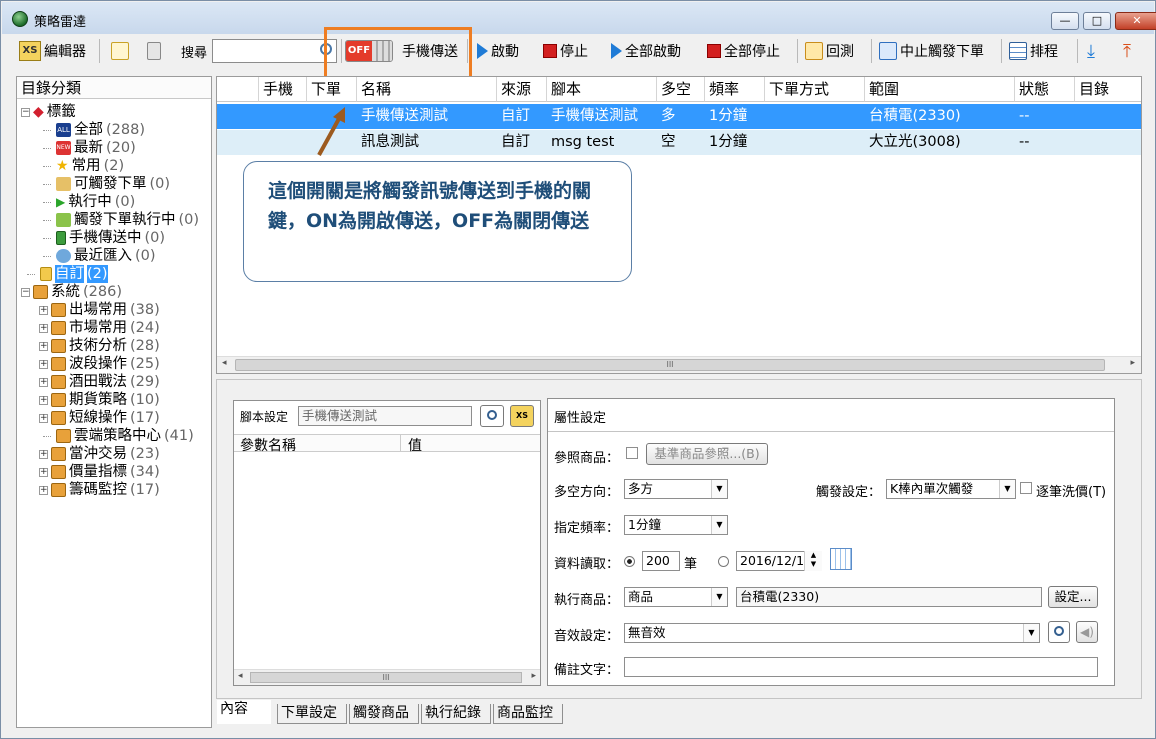 Image resolution: width=1156 pixels, height=739 pixels. Describe the element at coordinates (61, 238) in the screenshot. I see `phone-icon` at that location.